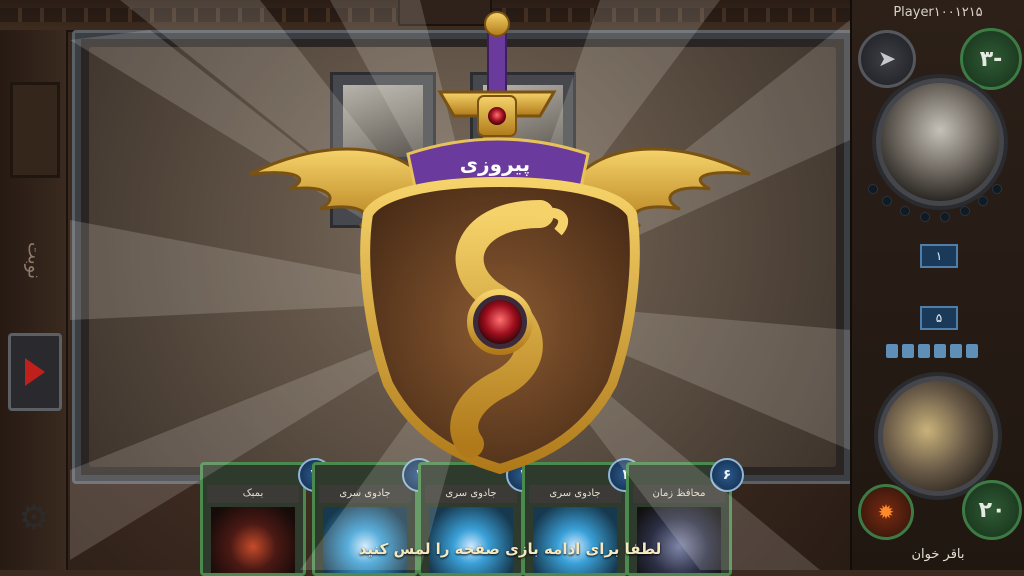  What do you see at coordinates (679, 494) in the screenshot?
I see `card-title: محافظ زمان` at bounding box center [679, 494].